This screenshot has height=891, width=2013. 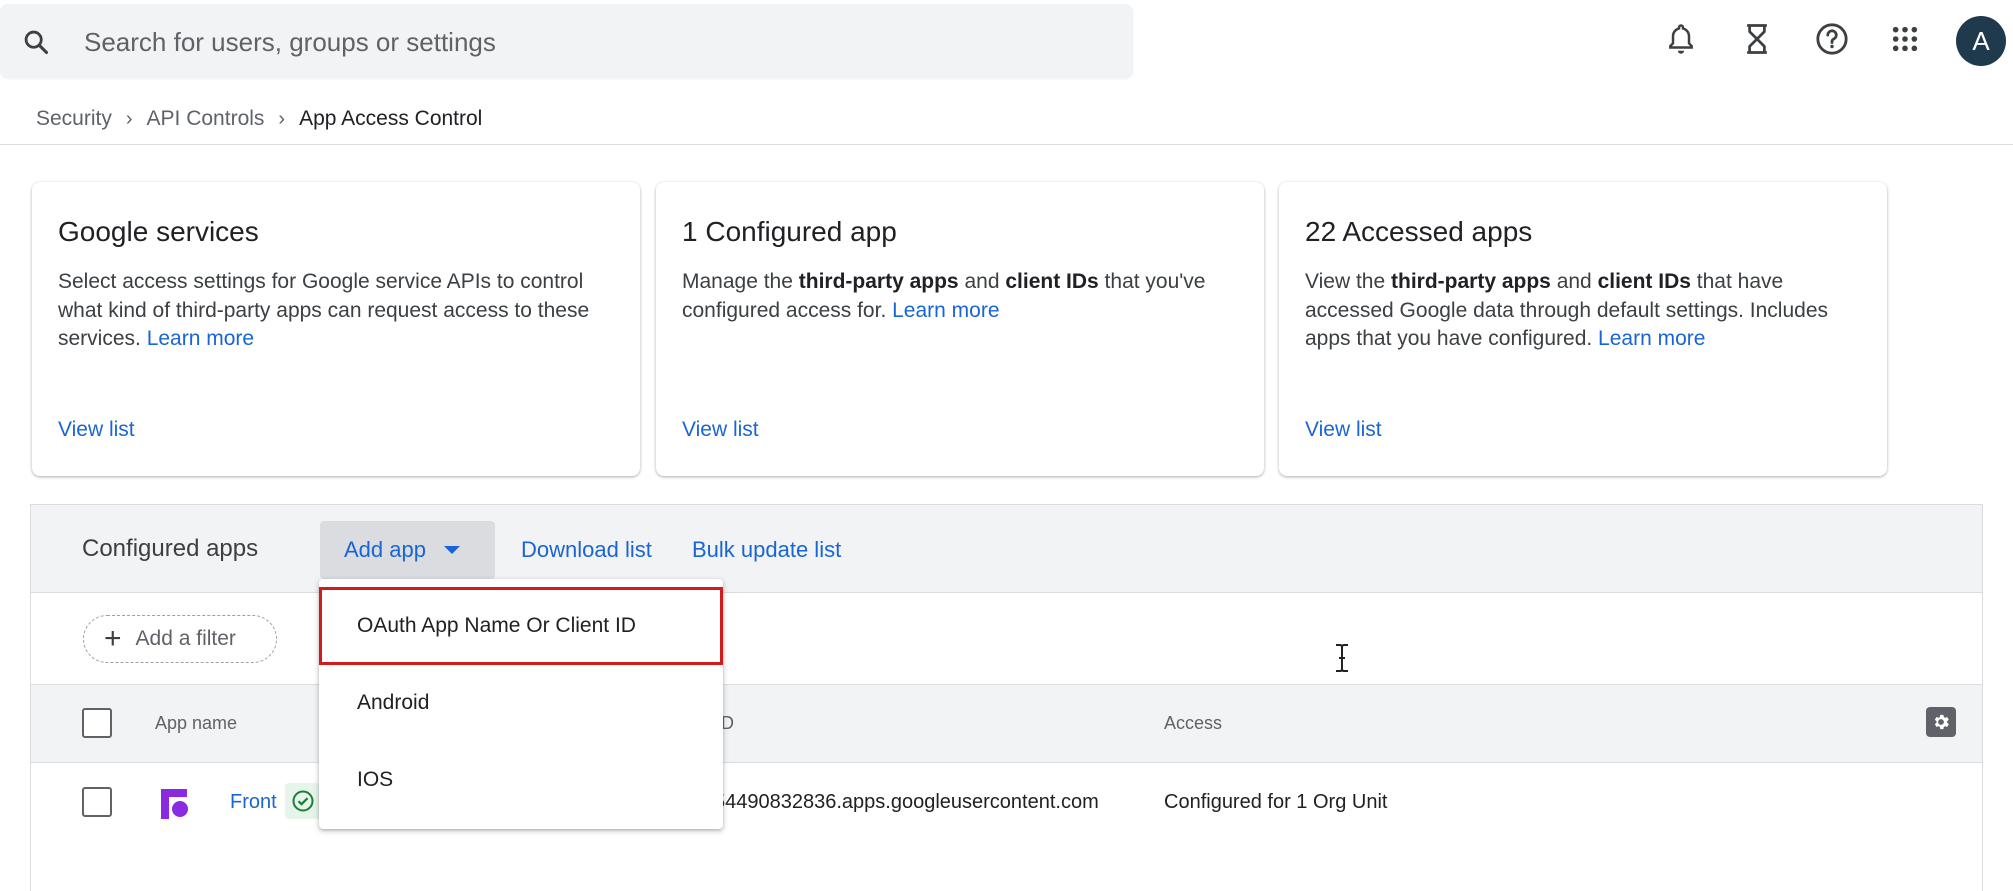 What do you see at coordinates (740, 281) in the screenshot?
I see `card-desc-text: Manage the` at bounding box center [740, 281].